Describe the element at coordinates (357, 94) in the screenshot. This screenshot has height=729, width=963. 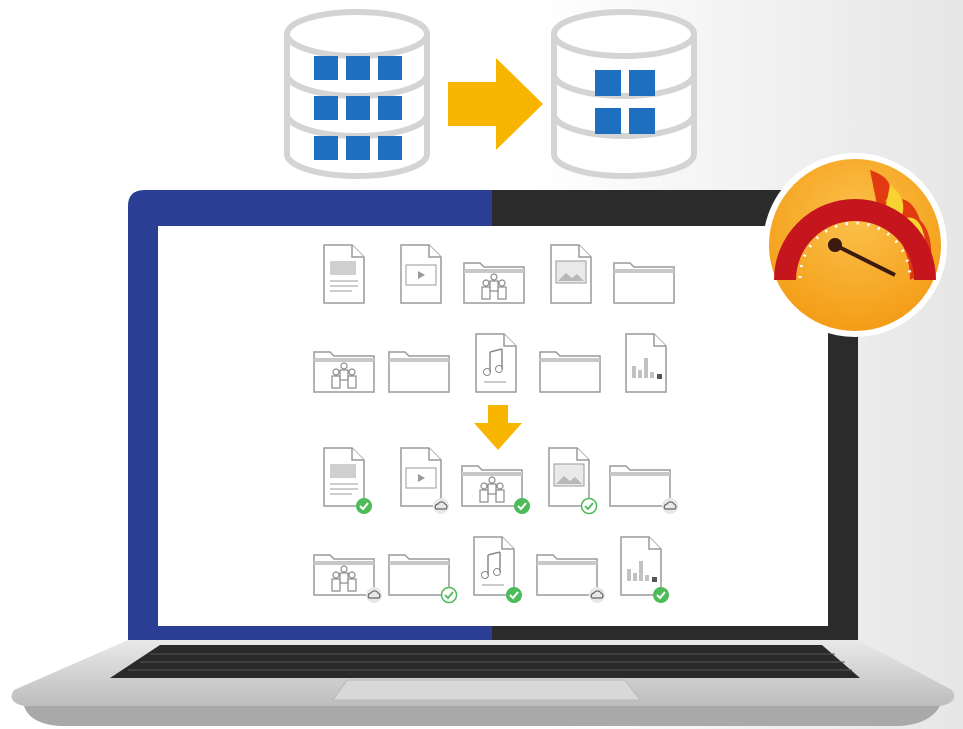
I see `source-database-icon` at that location.